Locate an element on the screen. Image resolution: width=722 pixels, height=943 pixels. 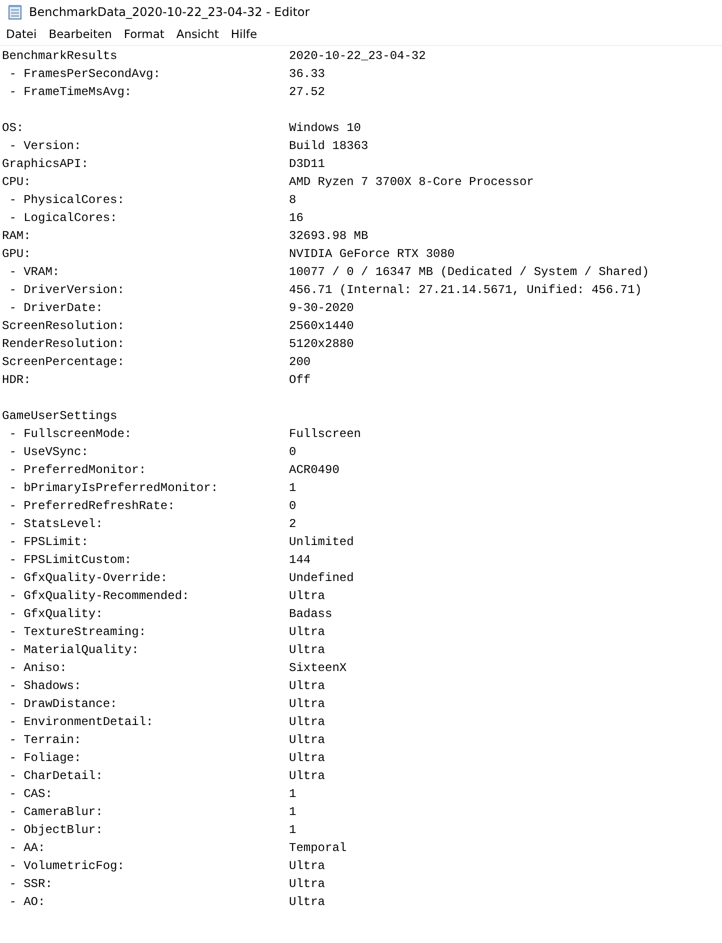
setting-value: 27.52 is located at coordinates (307, 92).